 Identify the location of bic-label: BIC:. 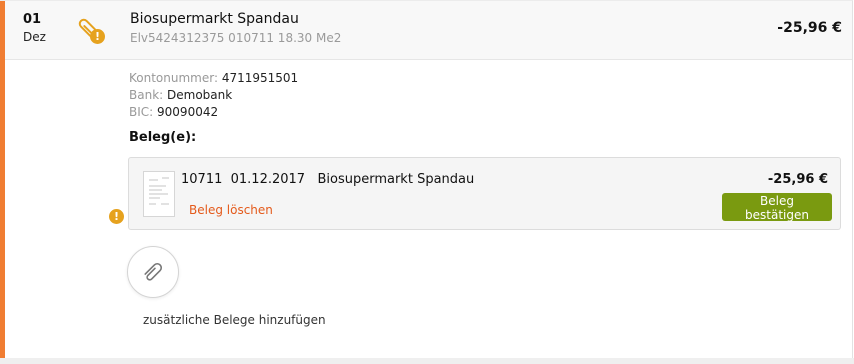
(141, 112).